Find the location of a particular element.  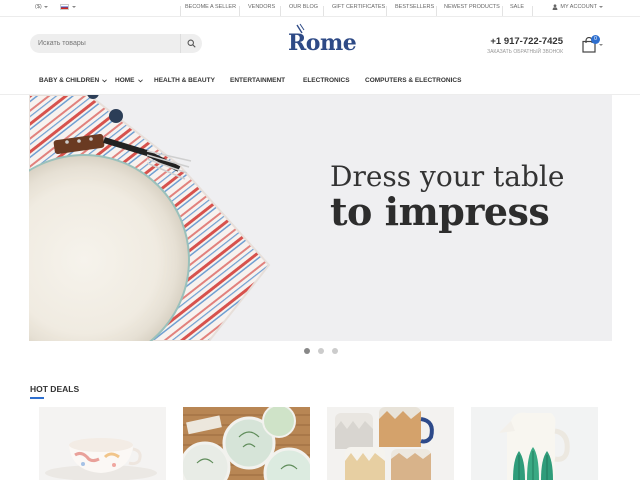

nav-item-health-beauty: Health & Beauty is located at coordinates (184, 80).